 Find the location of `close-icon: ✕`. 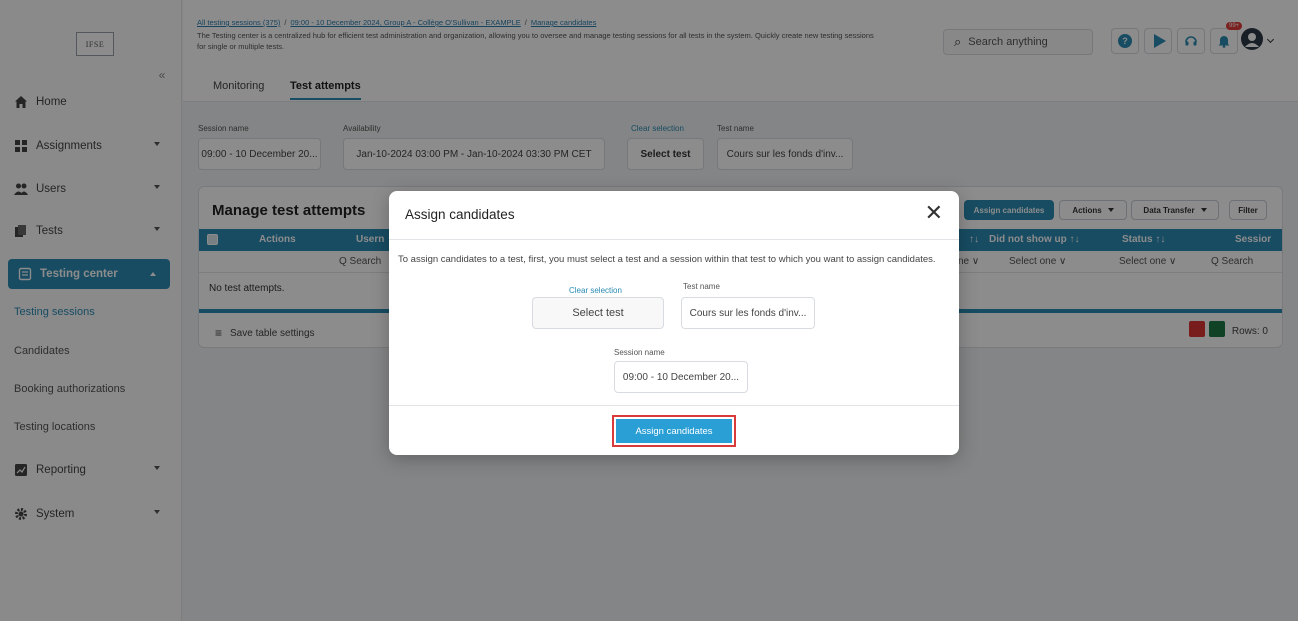

close-icon: ✕ is located at coordinates (934, 213).